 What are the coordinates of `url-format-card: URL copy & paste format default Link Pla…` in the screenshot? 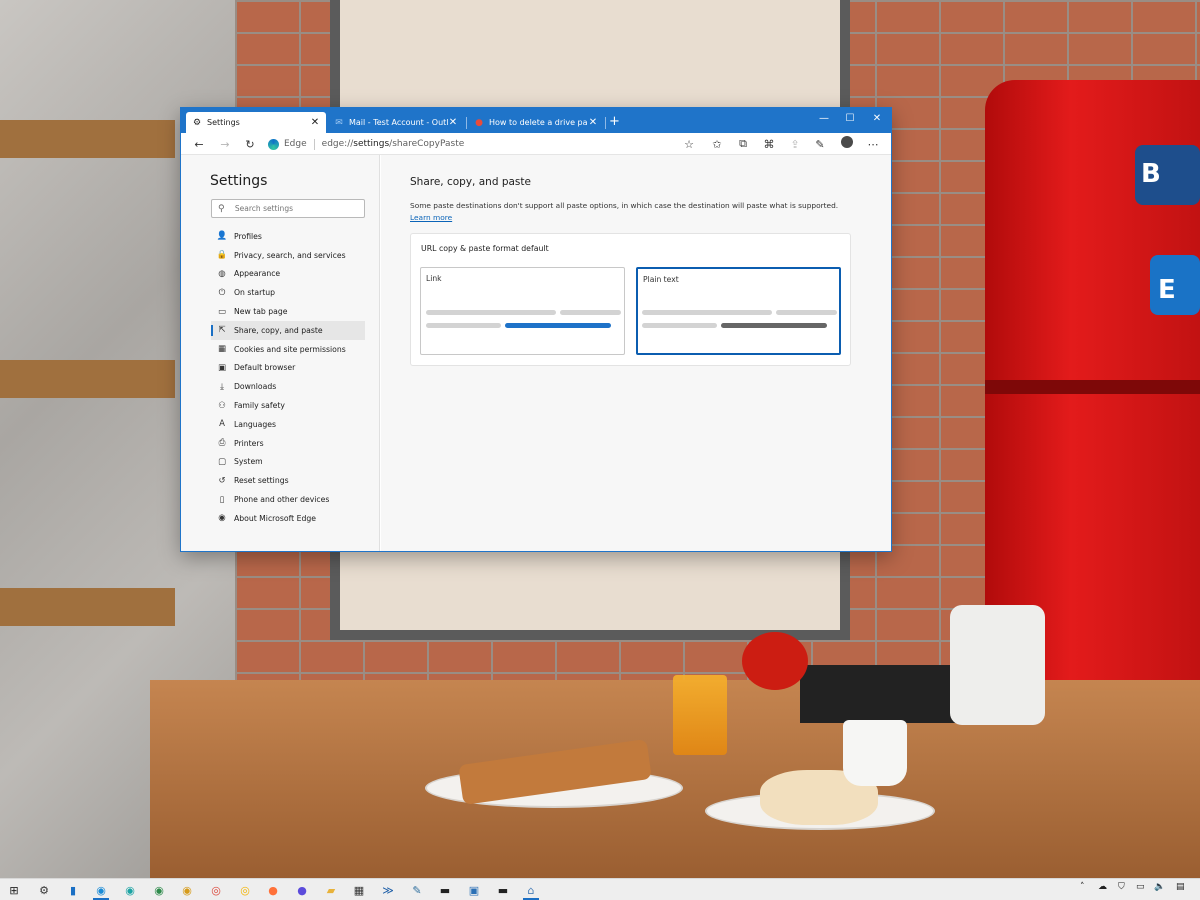 It's located at (630, 299).